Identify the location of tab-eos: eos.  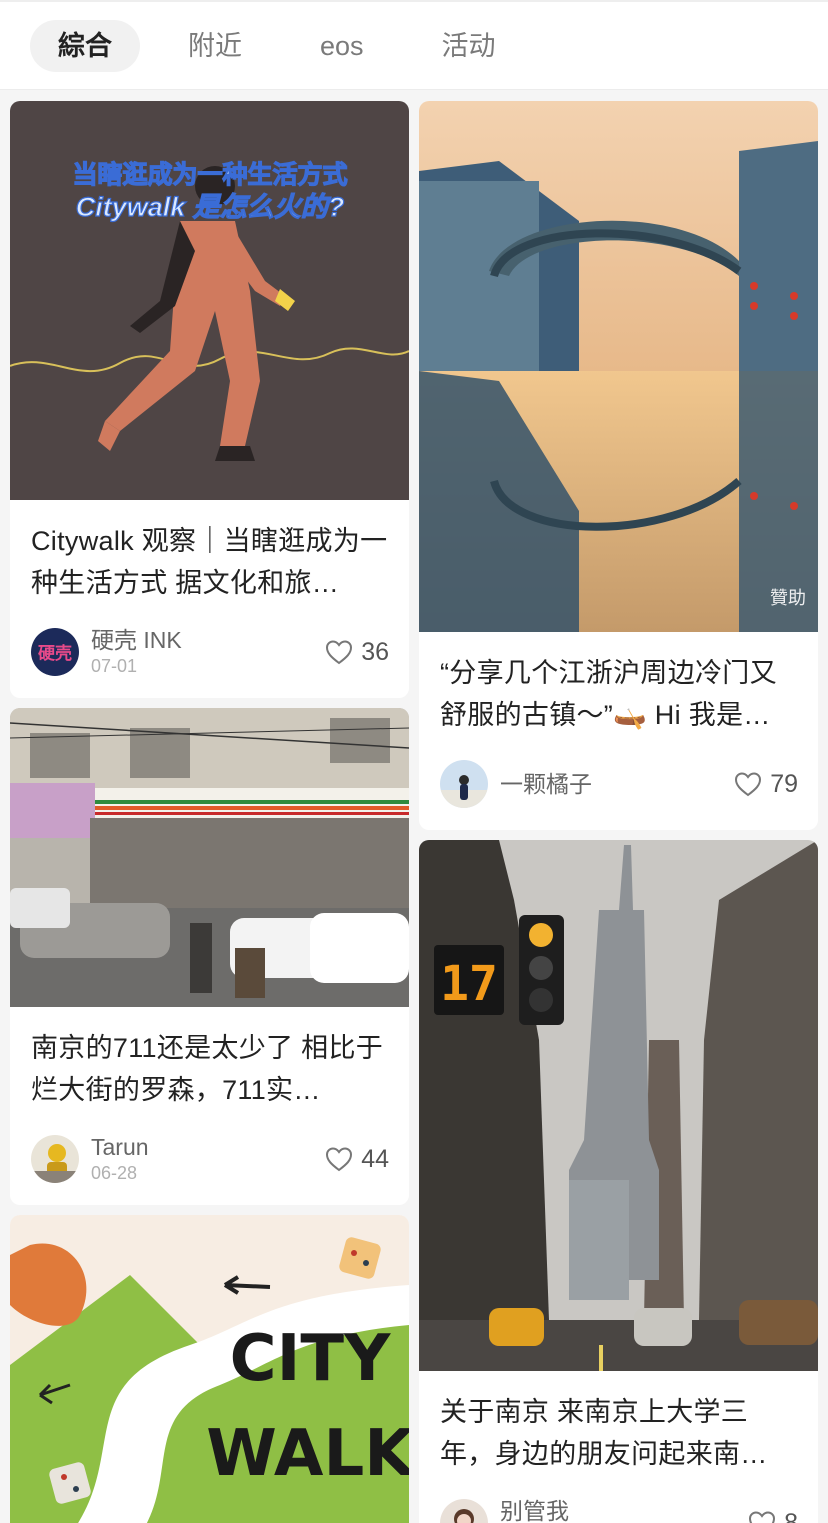
(342, 46).